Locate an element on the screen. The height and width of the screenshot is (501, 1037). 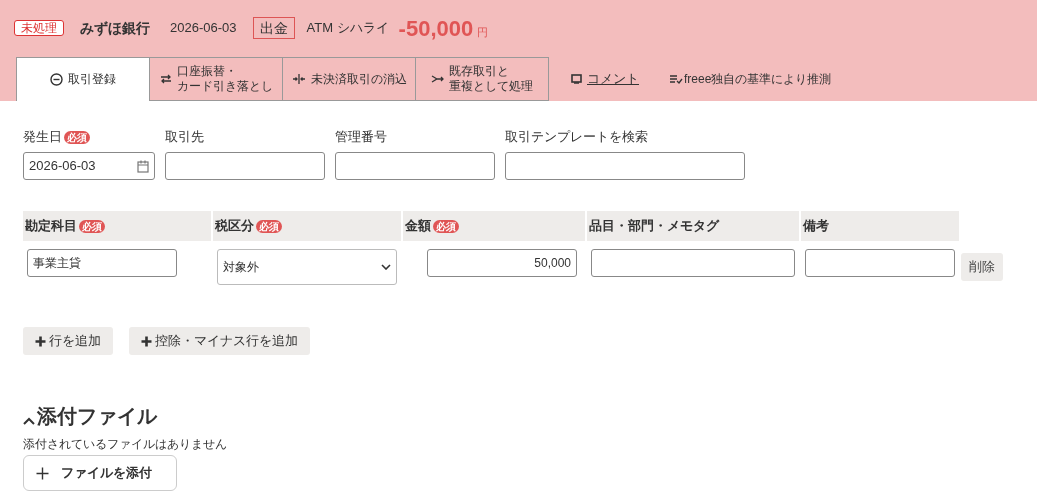
add-row-button: 控除・マイナス行を追加 is located at coordinates (219, 341).